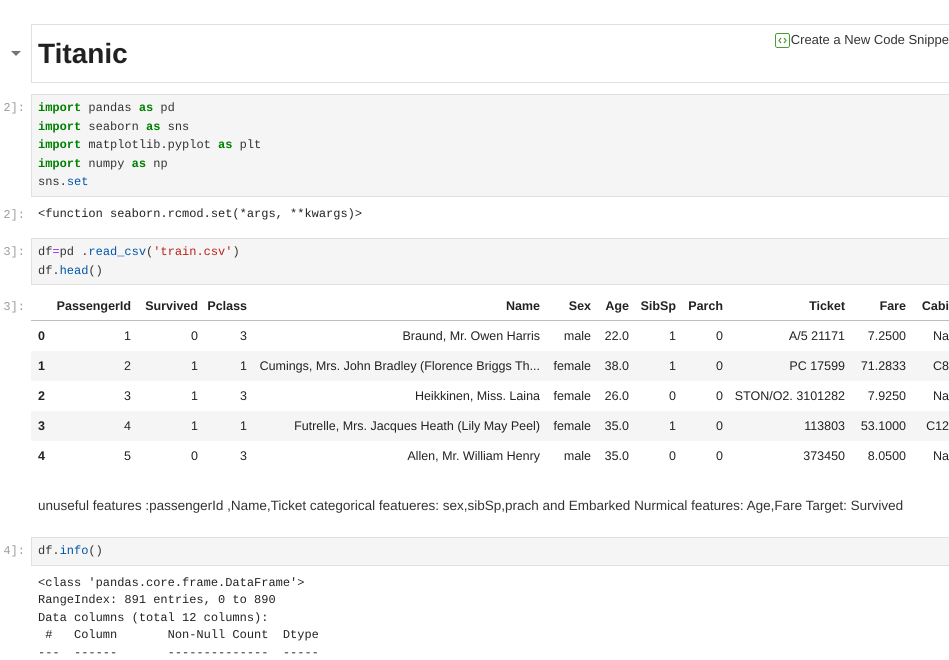  I want to click on table-cell-text: Futrelle, Mrs. Jacques Heath (Lily May Peel), so click(417, 426).